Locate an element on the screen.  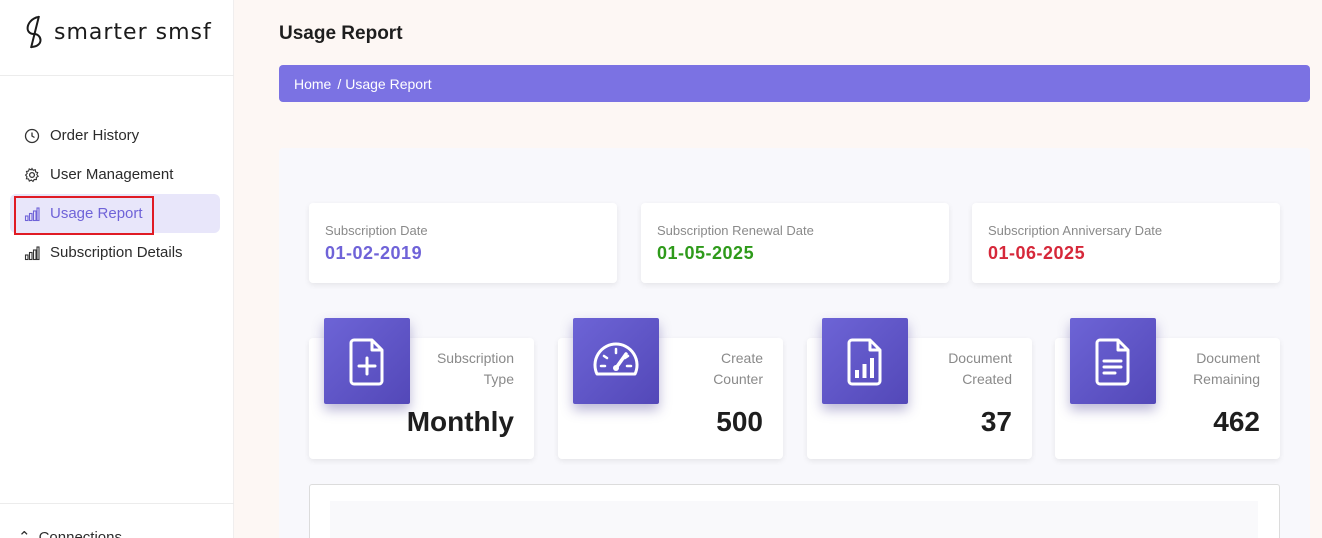
renewal-date-card: Subscription Renewal Date 01-05-2025 is located at coordinates (795, 243).